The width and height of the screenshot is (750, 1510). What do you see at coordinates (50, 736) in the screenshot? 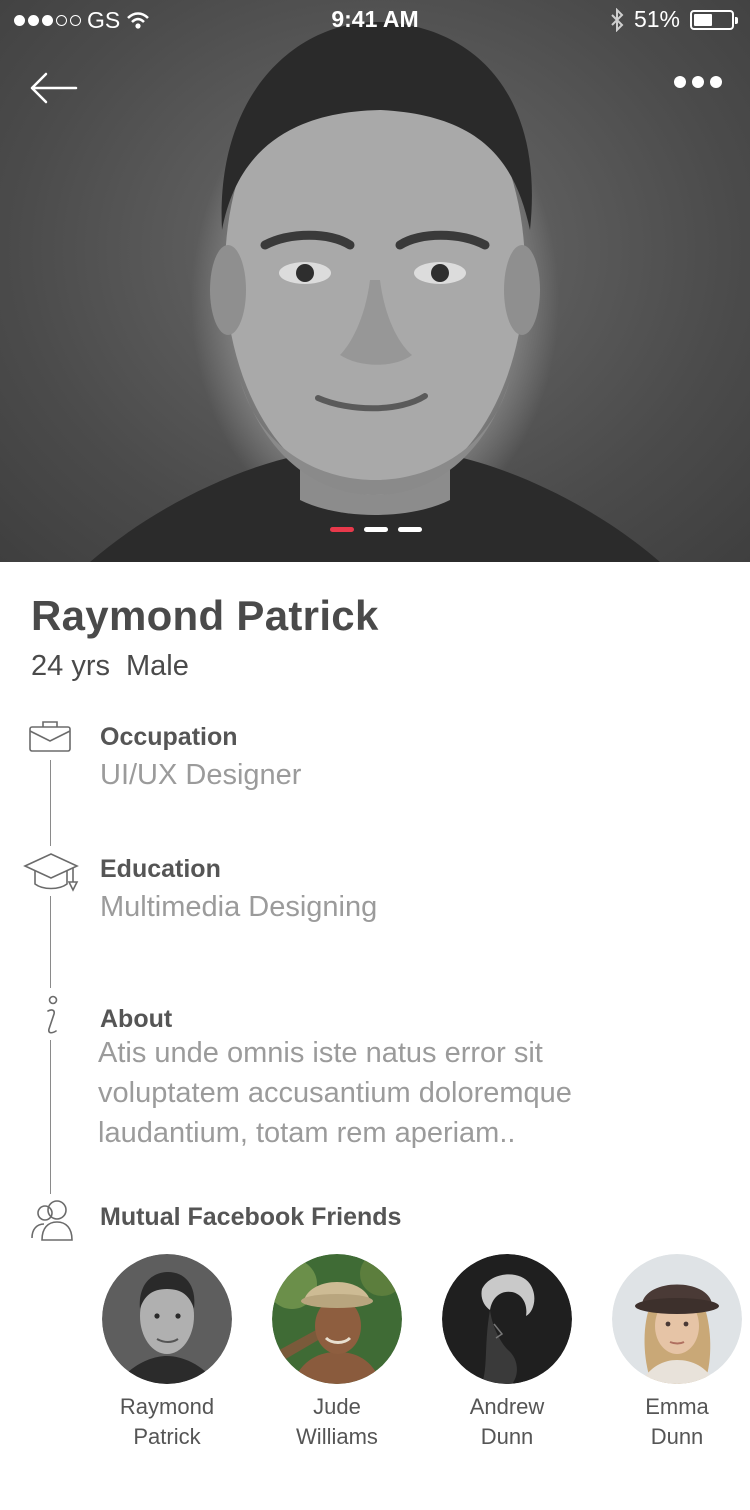
I see `briefcase-icon` at bounding box center [50, 736].